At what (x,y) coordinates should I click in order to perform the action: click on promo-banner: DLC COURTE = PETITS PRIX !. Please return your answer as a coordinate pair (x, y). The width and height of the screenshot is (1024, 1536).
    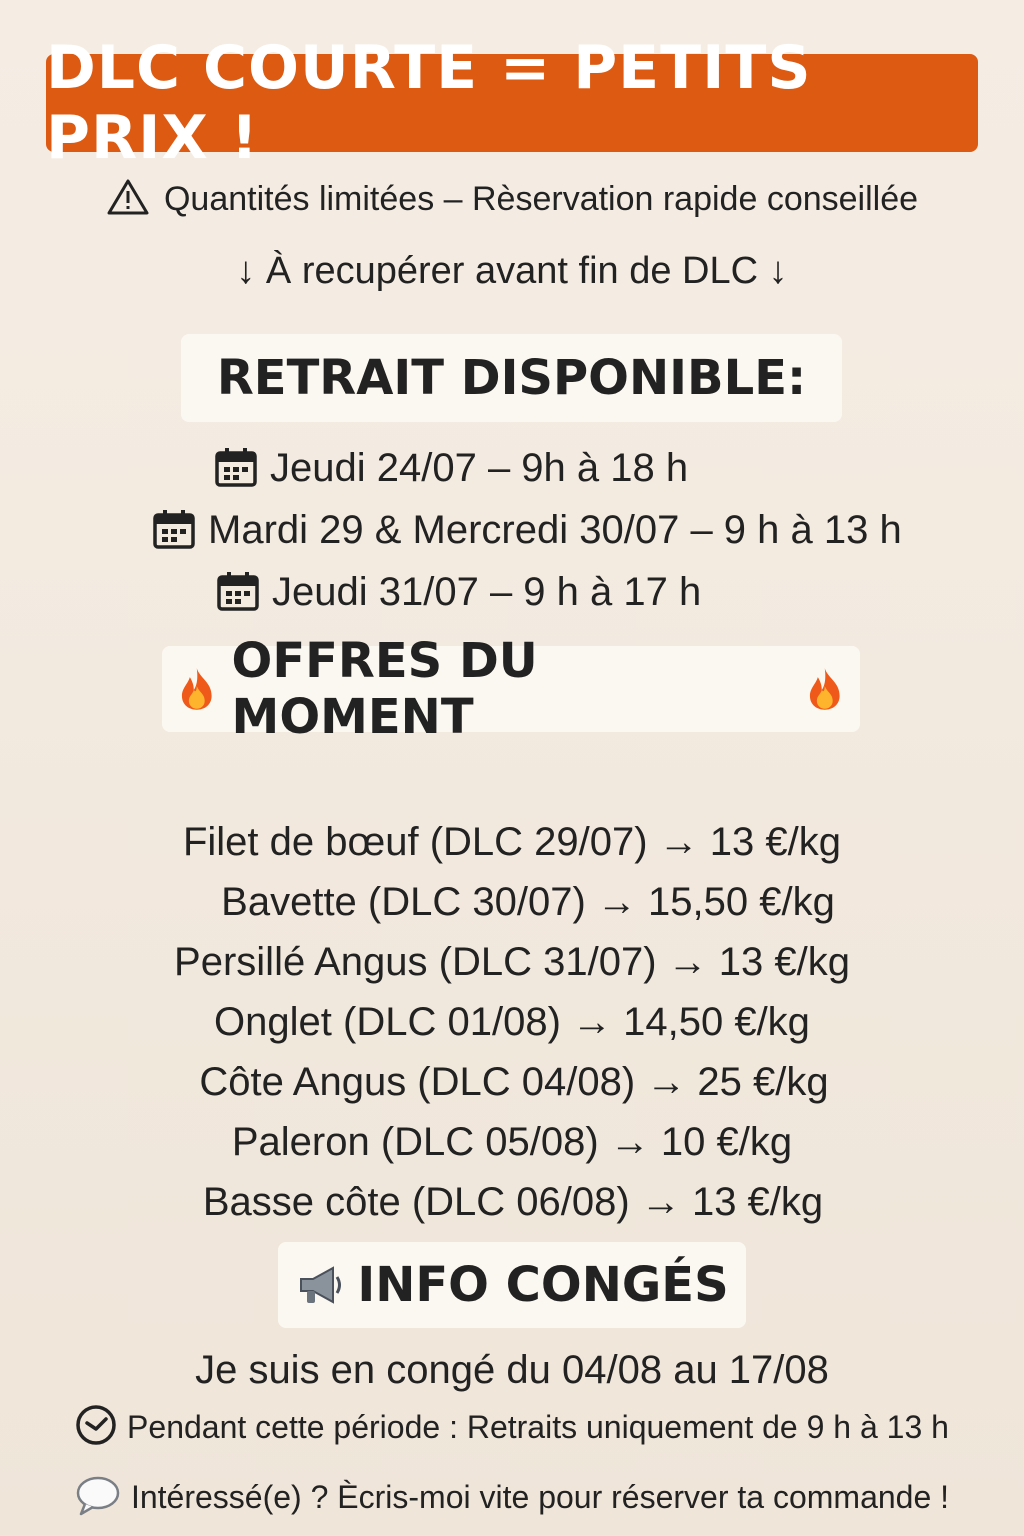
    Looking at the image, I should click on (512, 103).